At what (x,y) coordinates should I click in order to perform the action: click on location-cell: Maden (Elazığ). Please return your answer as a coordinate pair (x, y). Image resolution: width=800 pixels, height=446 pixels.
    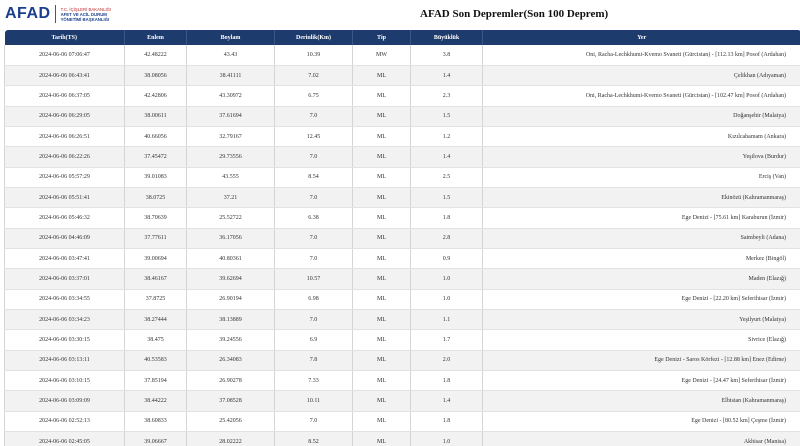
    Looking at the image, I should click on (641, 279).